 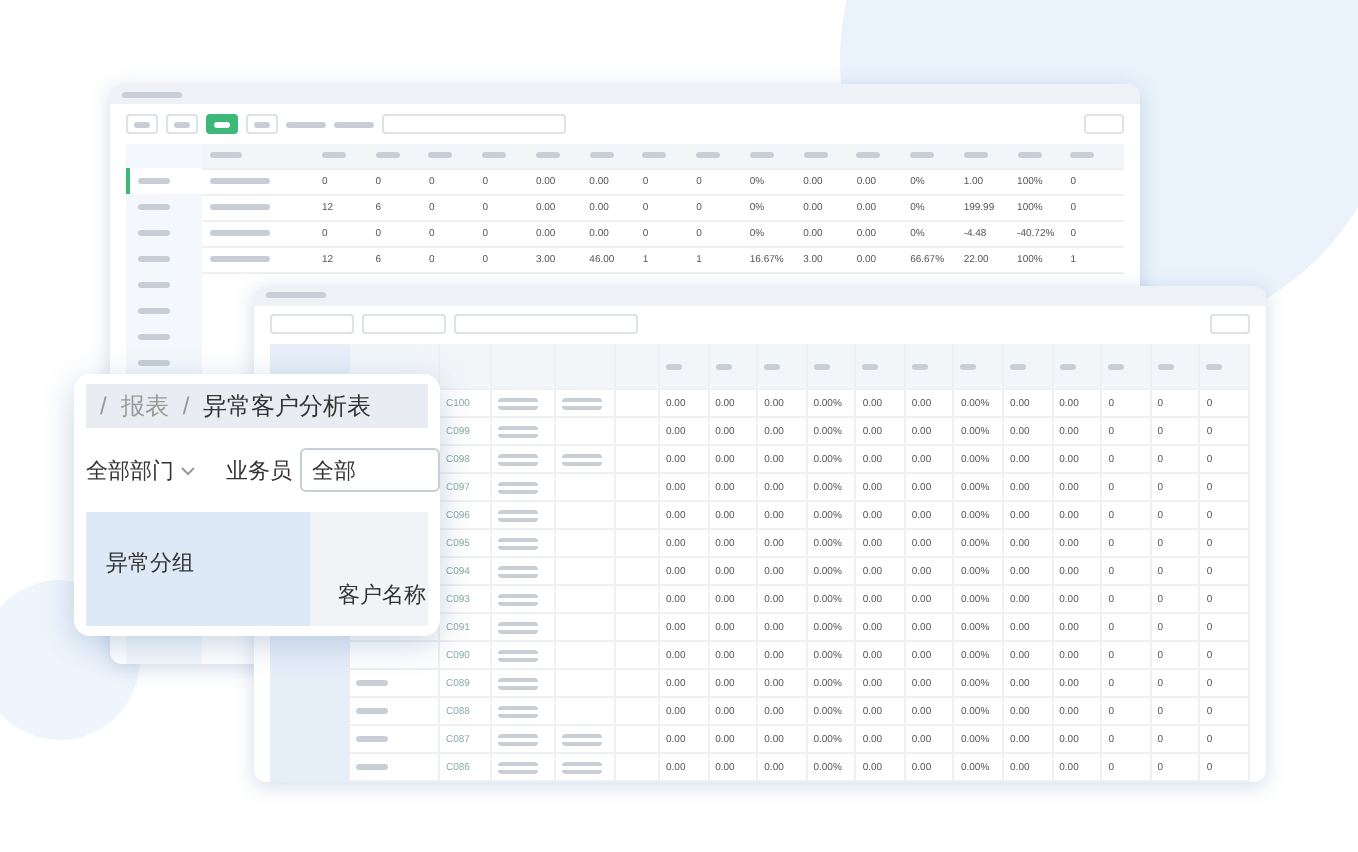 I want to click on salesman-field: 全部, so click(x=370, y=470).